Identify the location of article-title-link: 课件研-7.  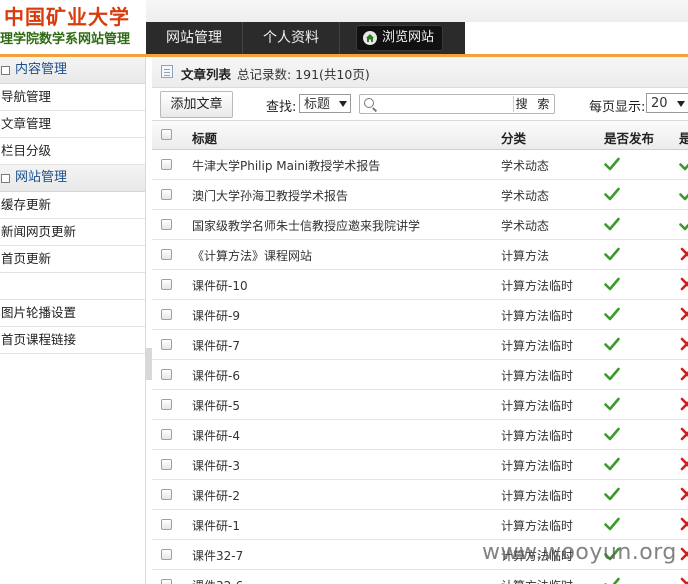
(216, 345).